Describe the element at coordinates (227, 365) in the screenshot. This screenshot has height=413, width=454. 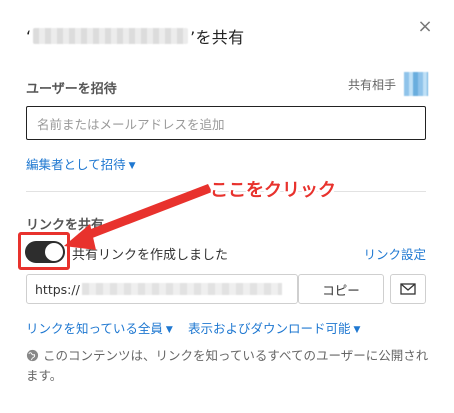
I see `visibility-info-text: このコンテンツは、リンクを知っているすべてのユーザーに公開されます。` at that location.